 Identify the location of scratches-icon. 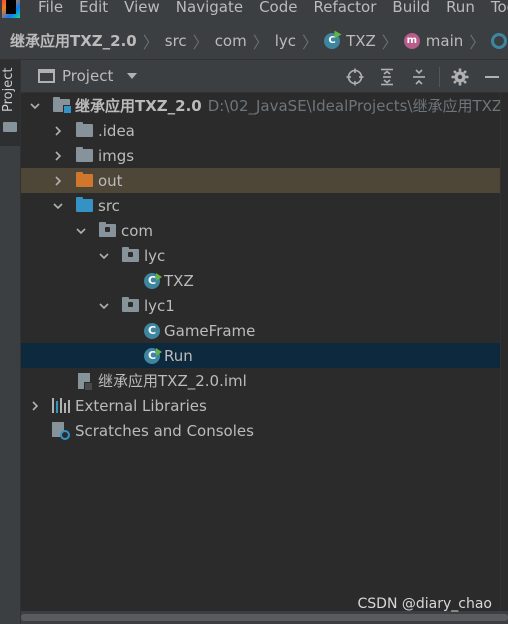
(61, 430).